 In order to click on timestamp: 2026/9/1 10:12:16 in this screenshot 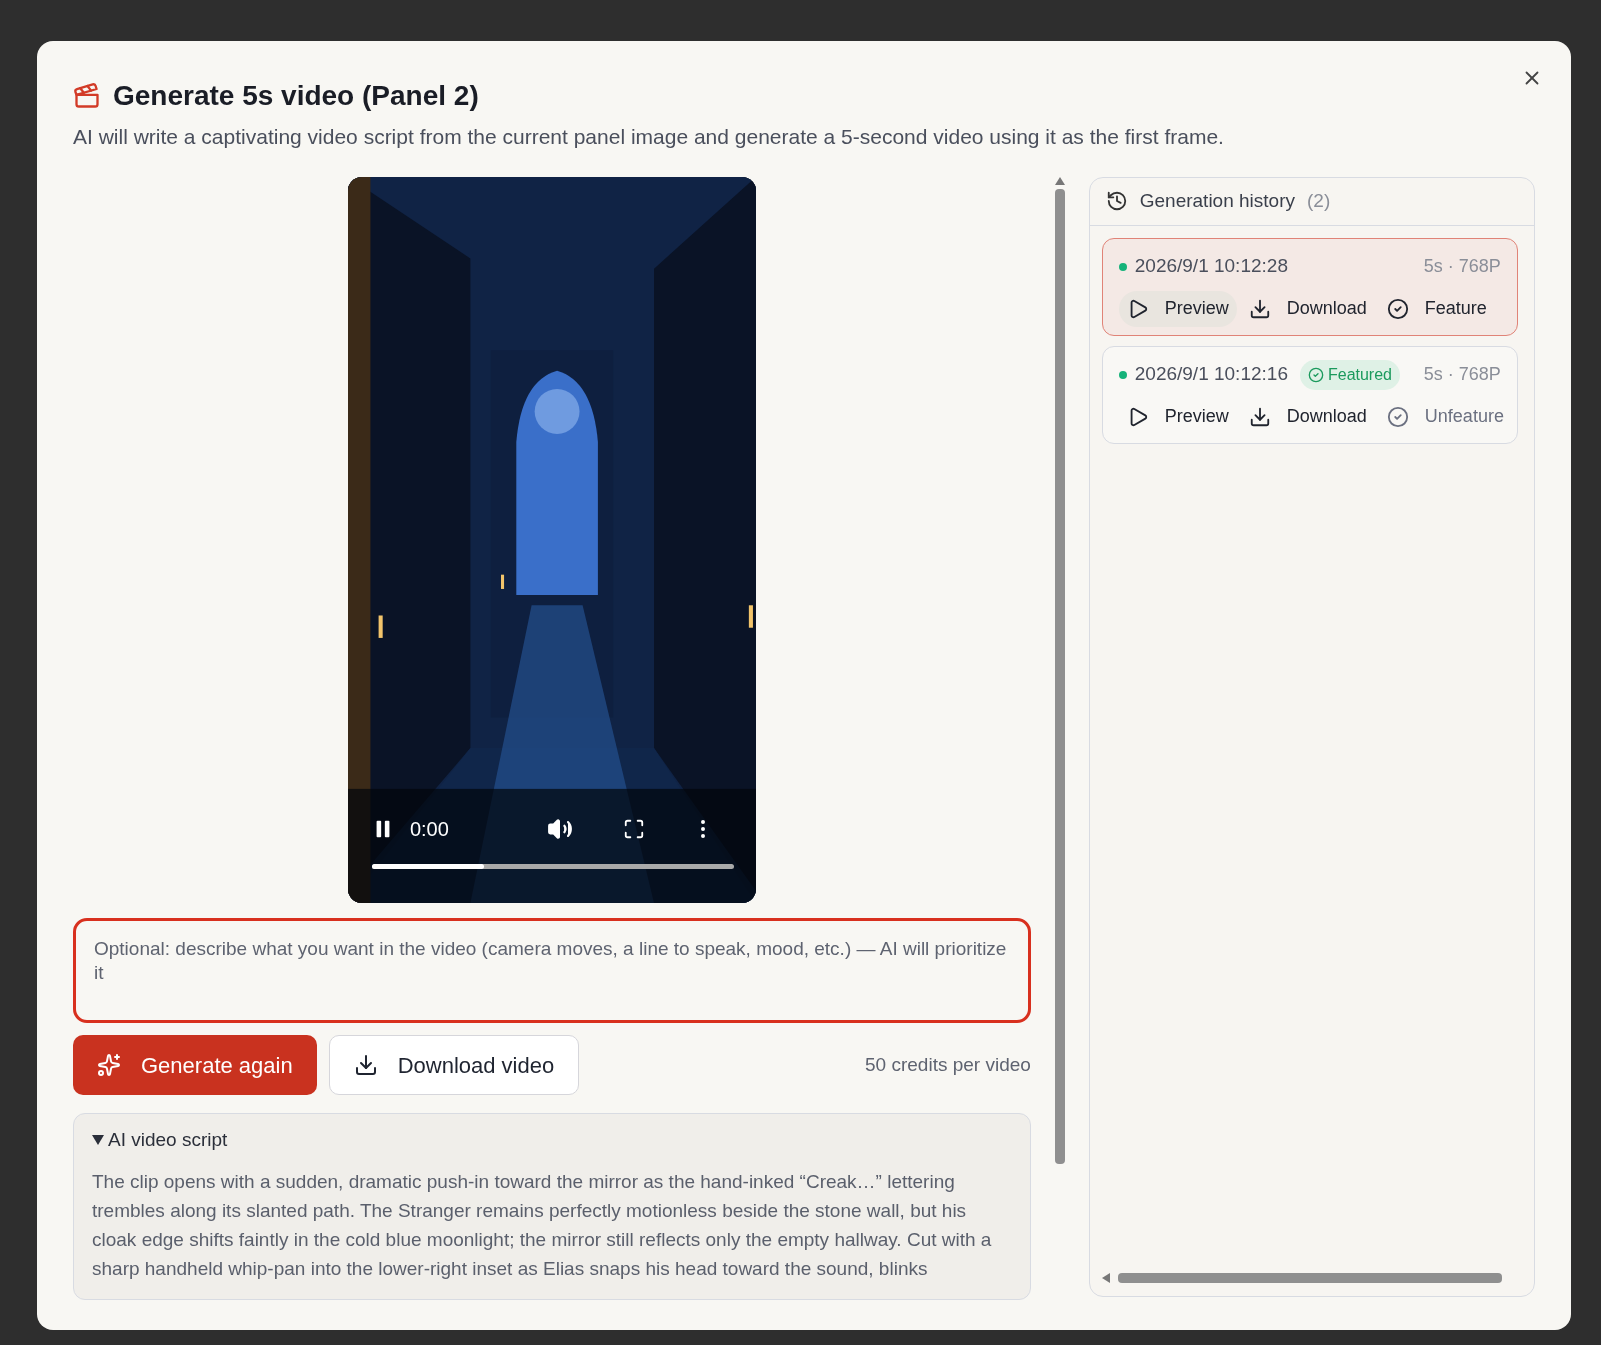, I will do `click(1211, 374)`.